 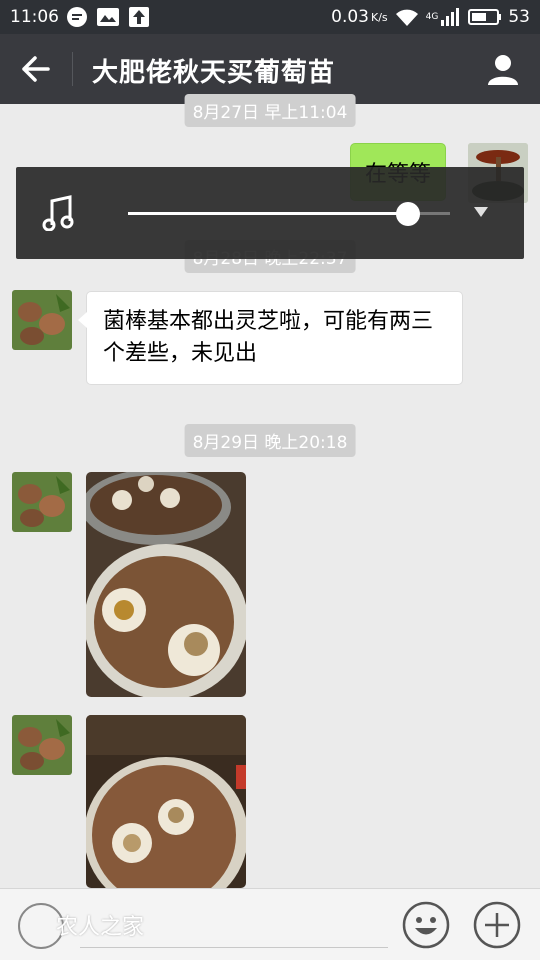 I want to click on wifi-icon, so click(x=406, y=17).